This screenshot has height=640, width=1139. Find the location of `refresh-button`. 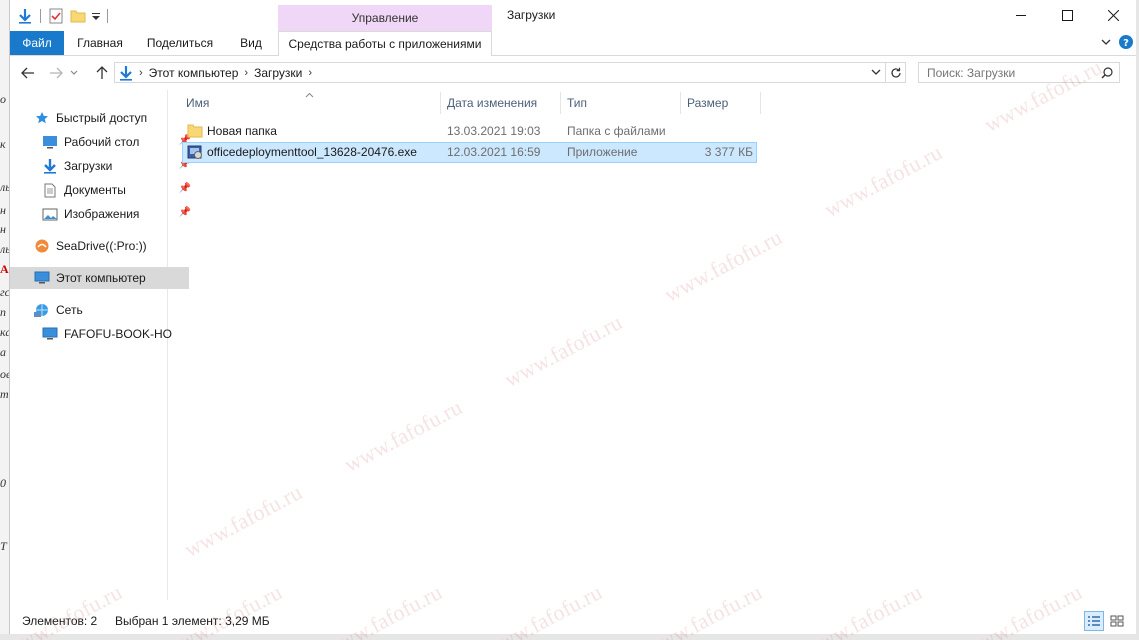

refresh-button is located at coordinates (896, 72).